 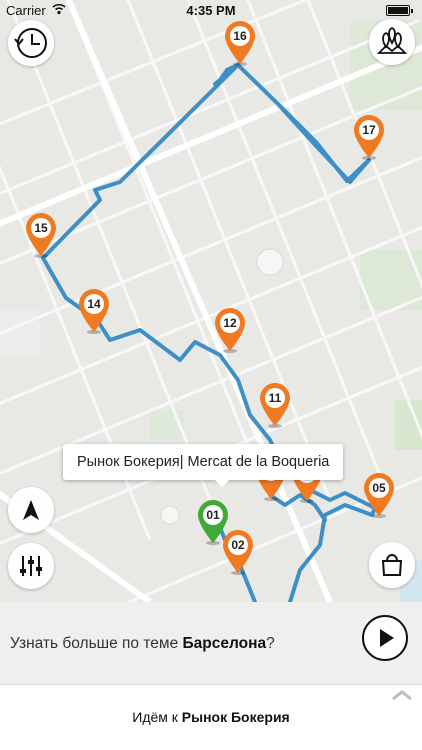 What do you see at coordinates (275, 398) in the screenshot?
I see `map-marker-label: 11` at bounding box center [275, 398].